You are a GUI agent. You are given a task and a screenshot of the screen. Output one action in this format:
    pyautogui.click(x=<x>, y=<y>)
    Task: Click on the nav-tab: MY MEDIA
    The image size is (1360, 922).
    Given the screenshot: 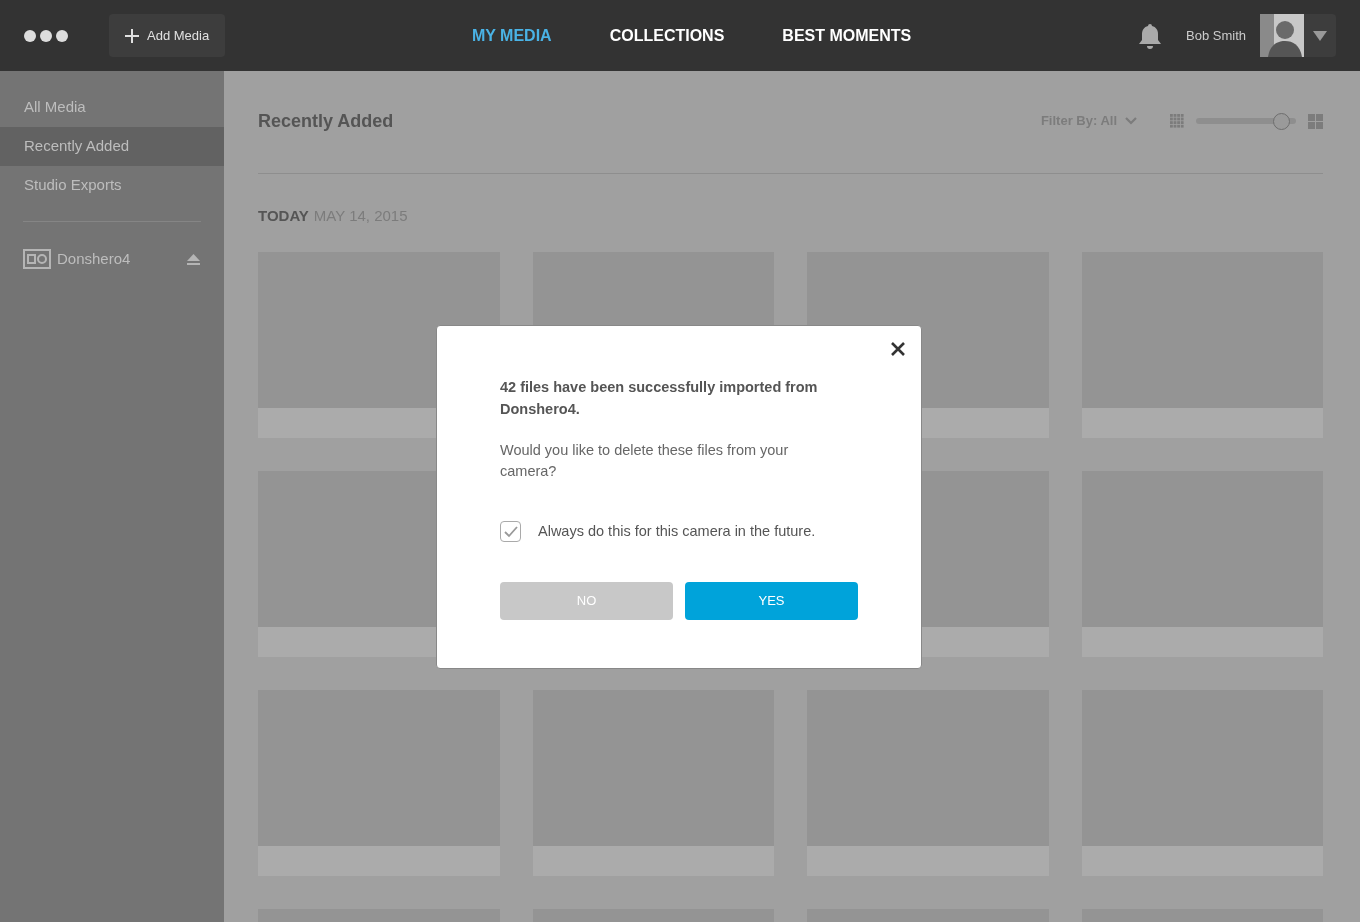 What is the action you would take?
    pyautogui.click(x=511, y=35)
    